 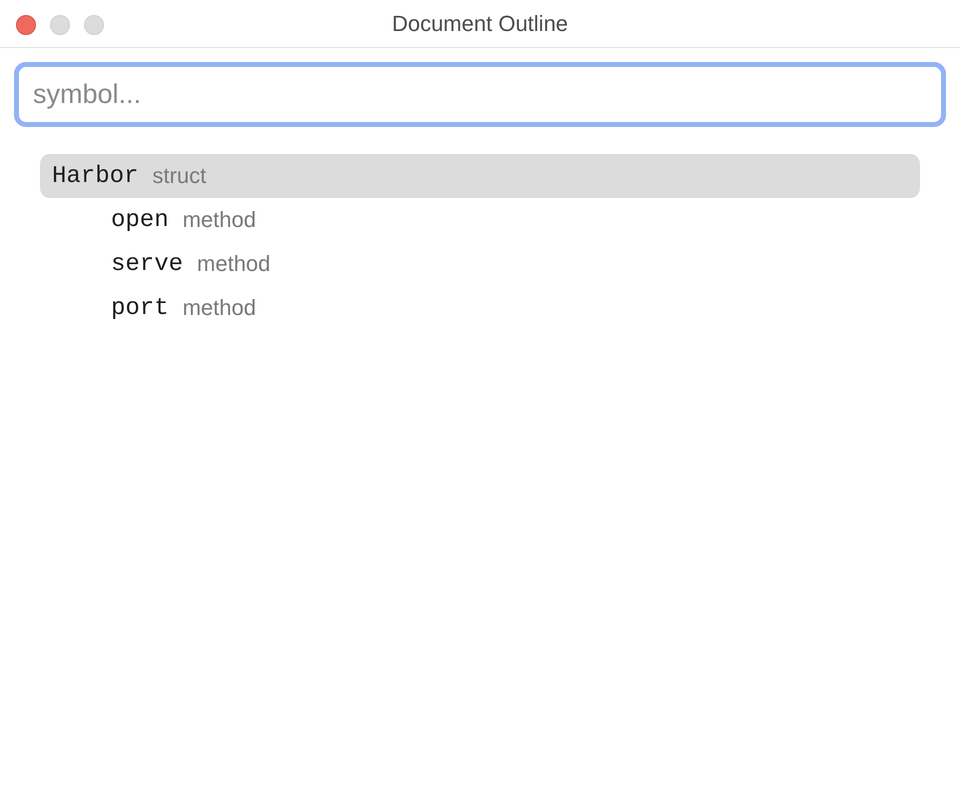 I want to click on window-title: Document Outline, so click(x=480, y=23).